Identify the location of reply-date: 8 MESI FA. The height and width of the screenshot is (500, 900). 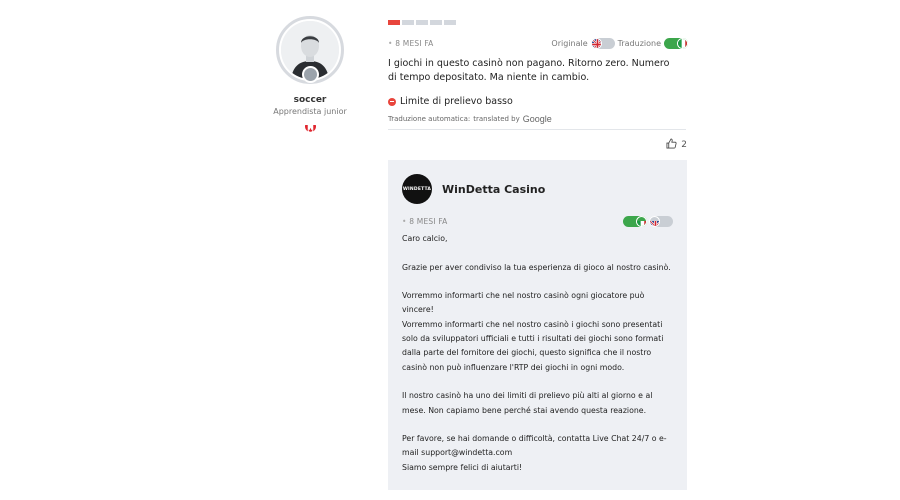
(425, 221).